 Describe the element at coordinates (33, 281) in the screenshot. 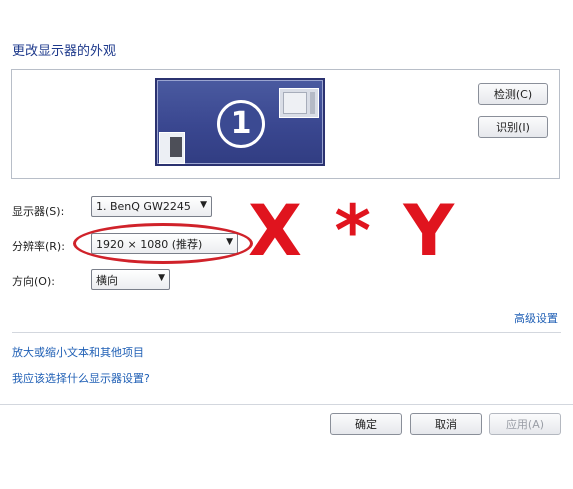

I see `orientation-label: 方向(O):` at that location.